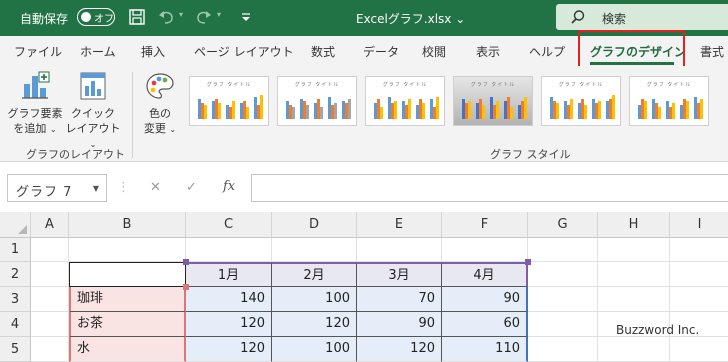 Image resolution: width=728 pixels, height=362 pixels. Describe the element at coordinates (699, 274) in the screenshot. I see `cell-i2` at that location.